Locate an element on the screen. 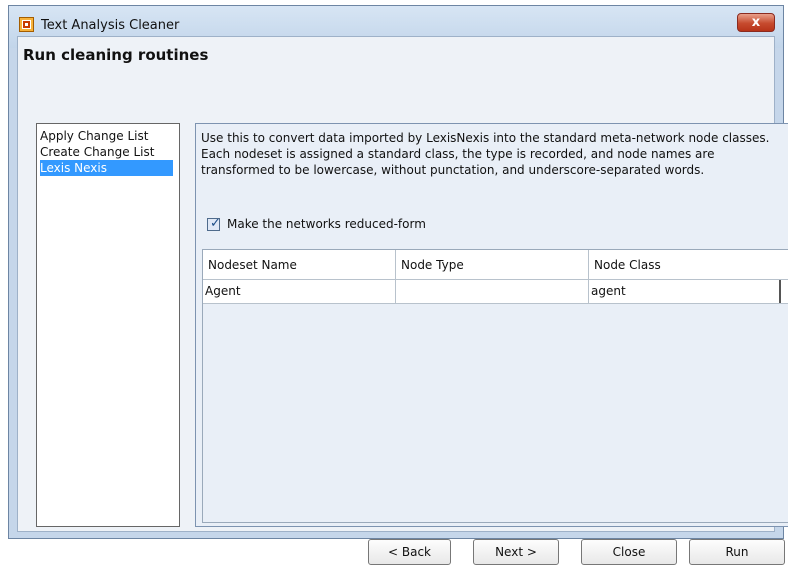 The height and width of the screenshot is (565, 788). checkmark-icon: ✓ is located at coordinates (215, 223).